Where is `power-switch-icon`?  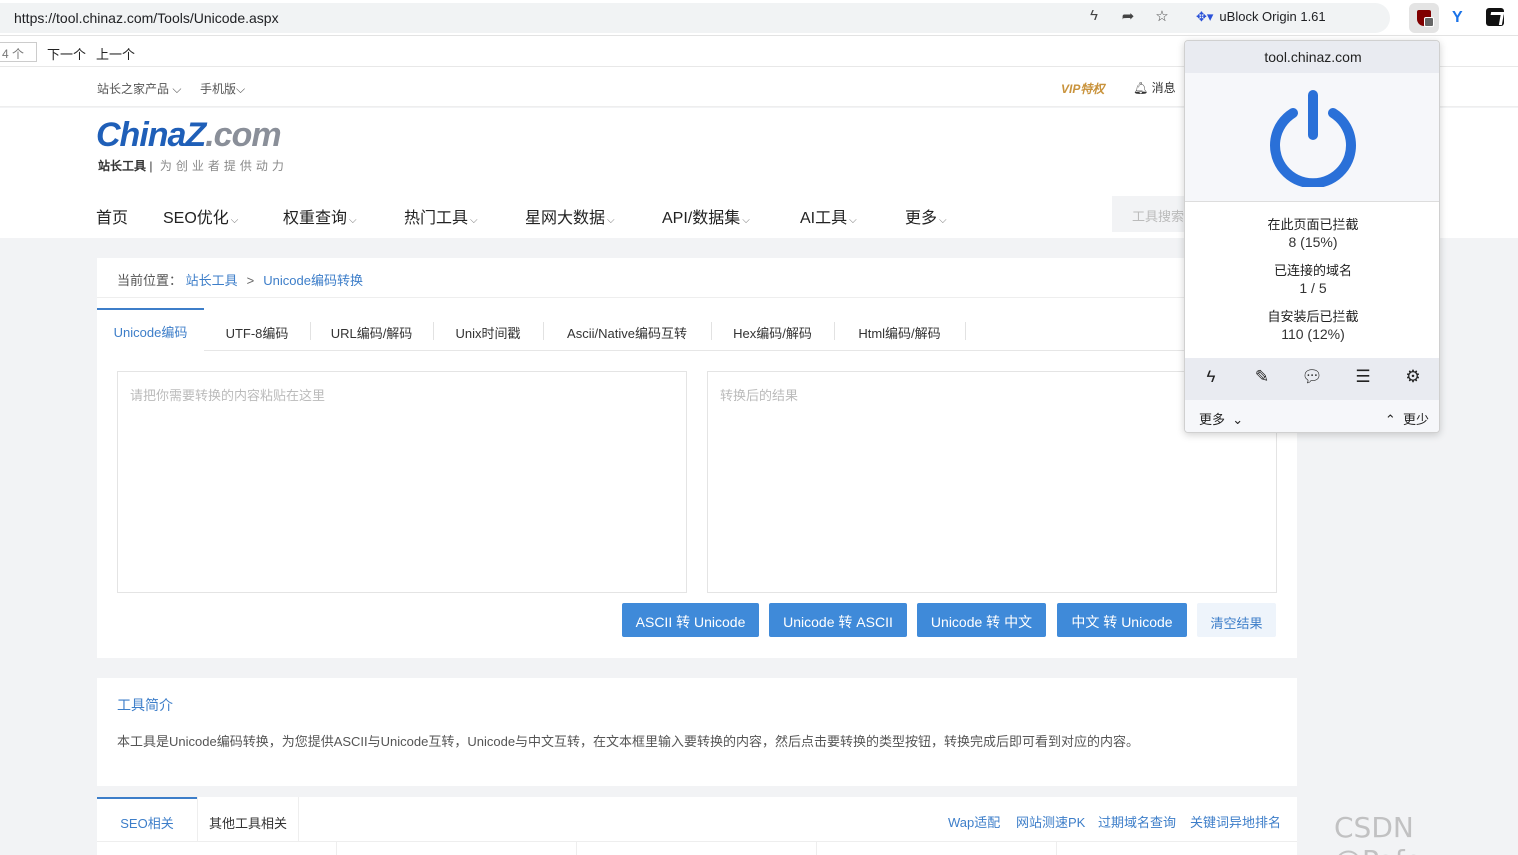
power-switch-icon is located at coordinates (1313, 137).